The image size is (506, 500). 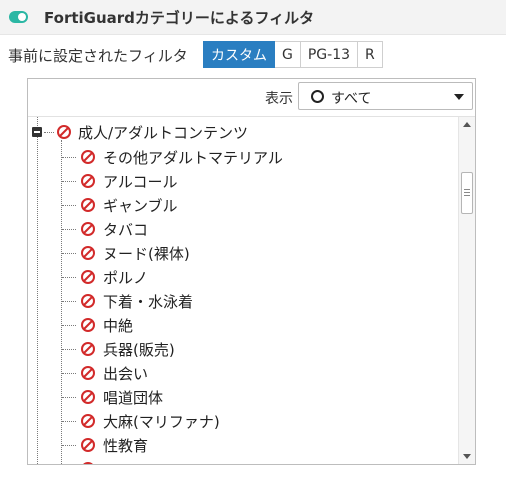 What do you see at coordinates (238, 253) in the screenshot?
I see `tree-child-row: ヌード(裸体)` at bounding box center [238, 253].